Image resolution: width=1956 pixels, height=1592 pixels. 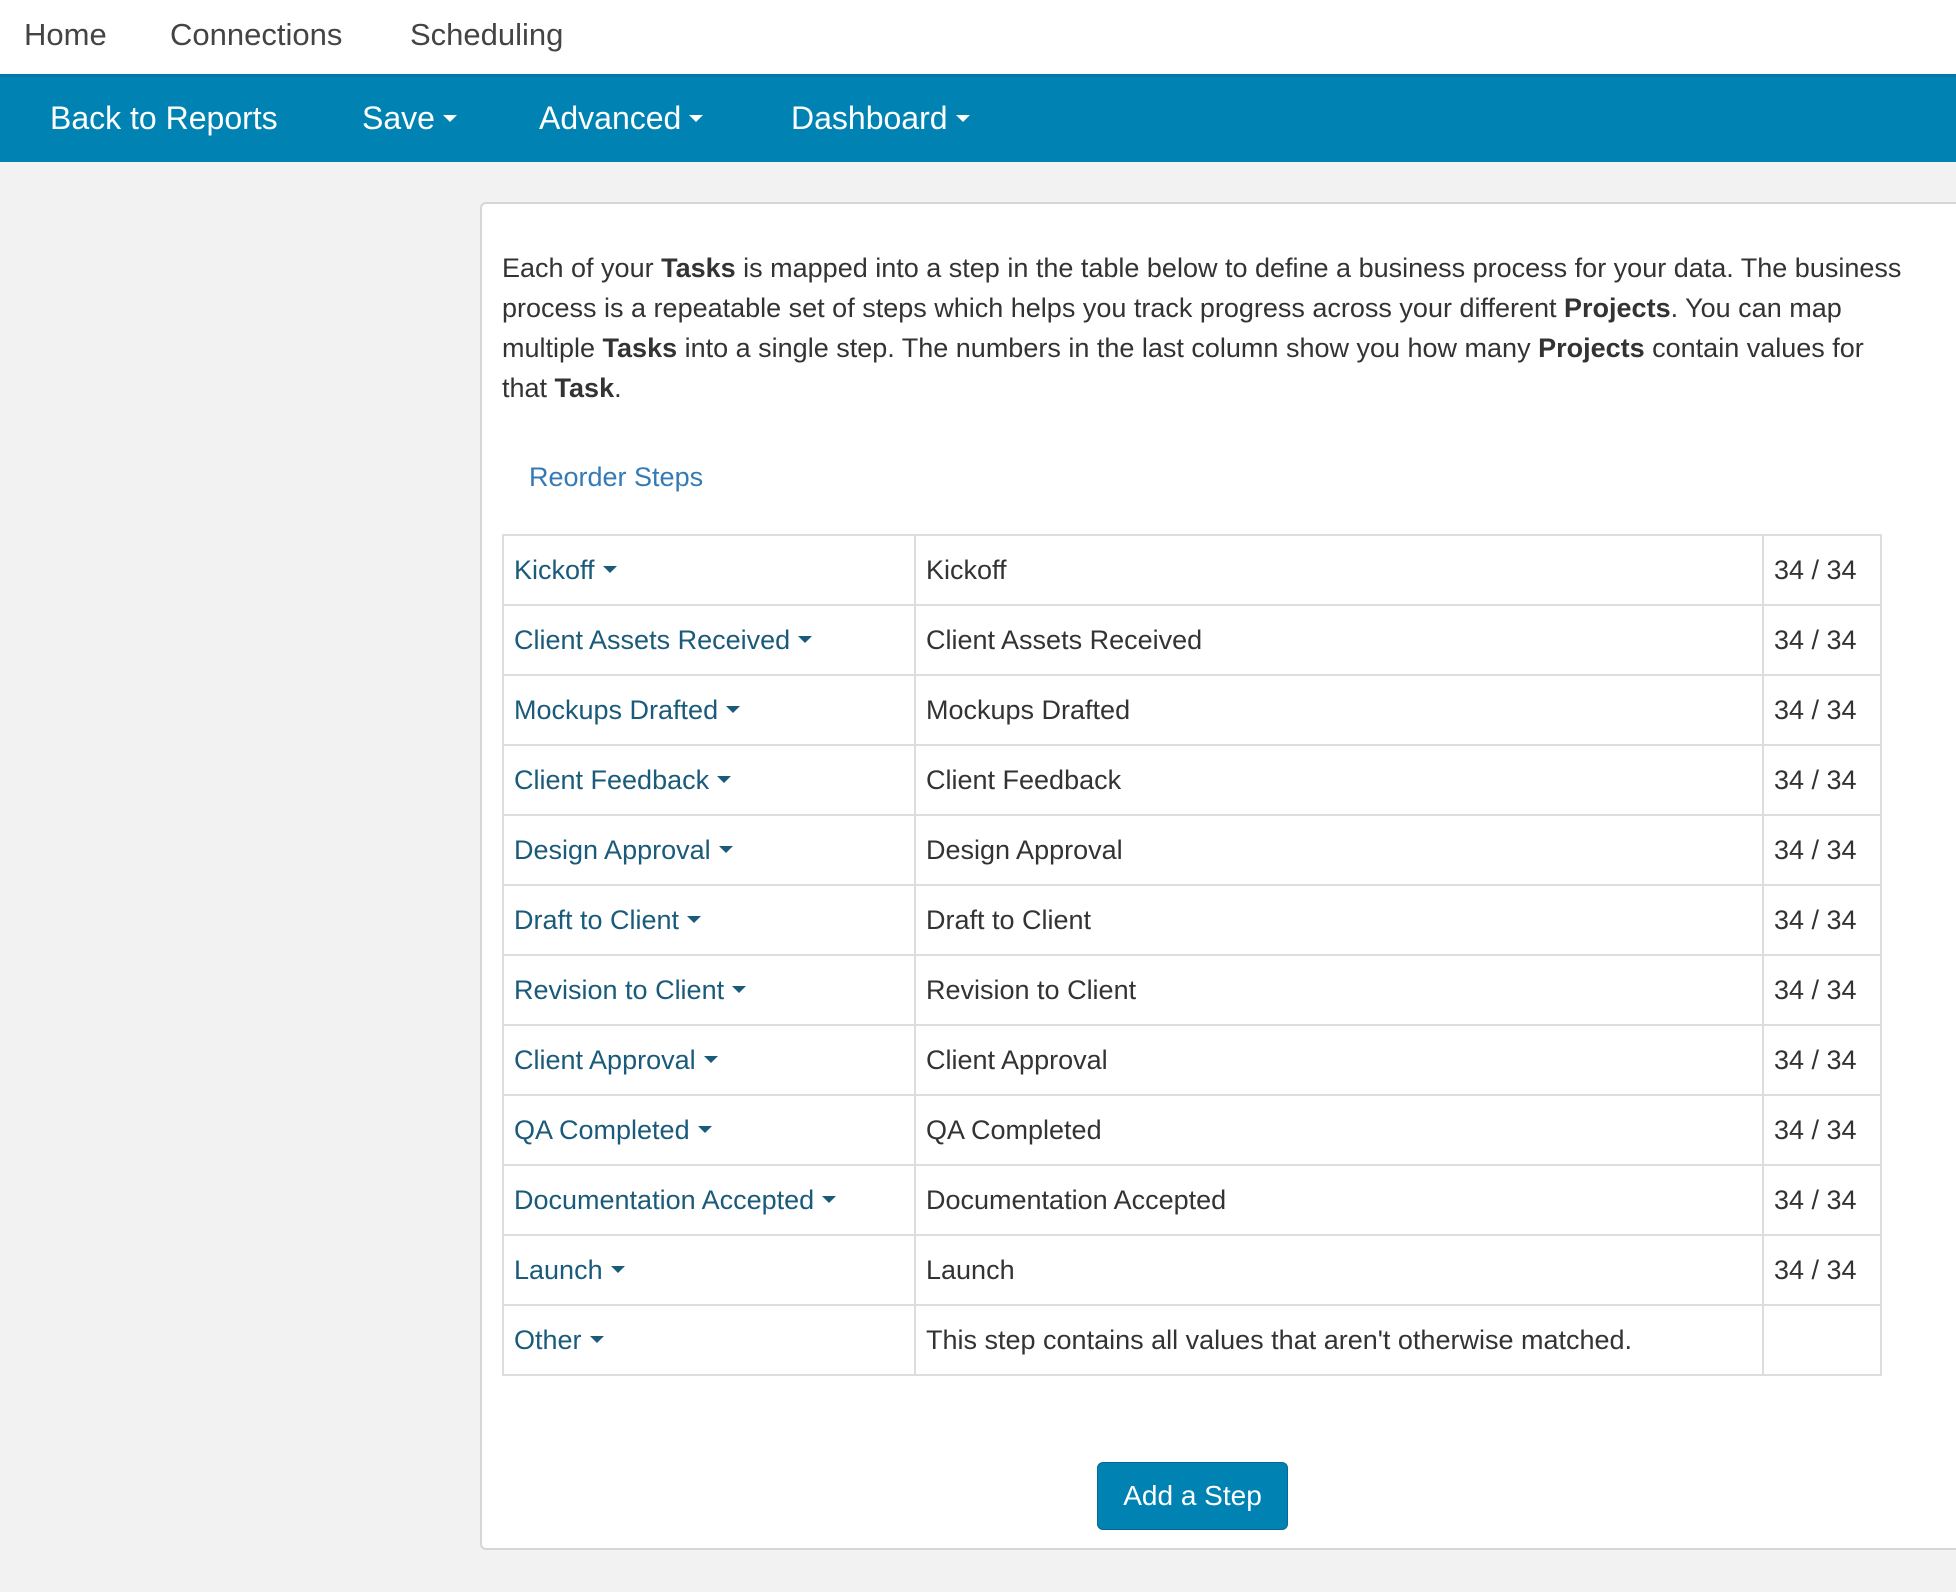 What do you see at coordinates (1339, 1270) in the screenshot?
I see `task-name: Launch` at bounding box center [1339, 1270].